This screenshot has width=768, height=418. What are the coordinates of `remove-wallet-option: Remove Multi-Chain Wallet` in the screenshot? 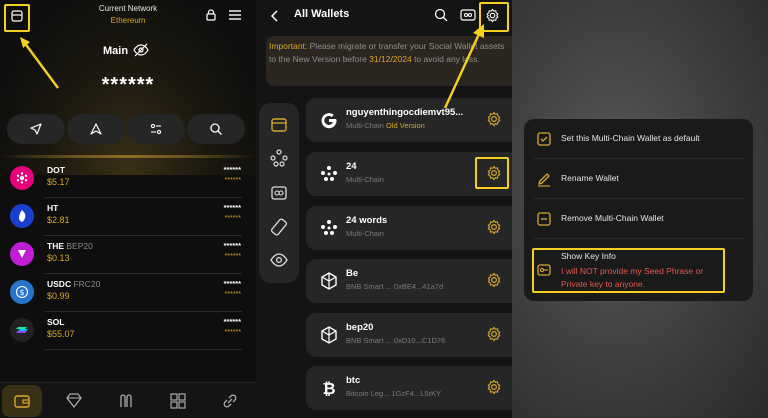 It's located at (638, 219).